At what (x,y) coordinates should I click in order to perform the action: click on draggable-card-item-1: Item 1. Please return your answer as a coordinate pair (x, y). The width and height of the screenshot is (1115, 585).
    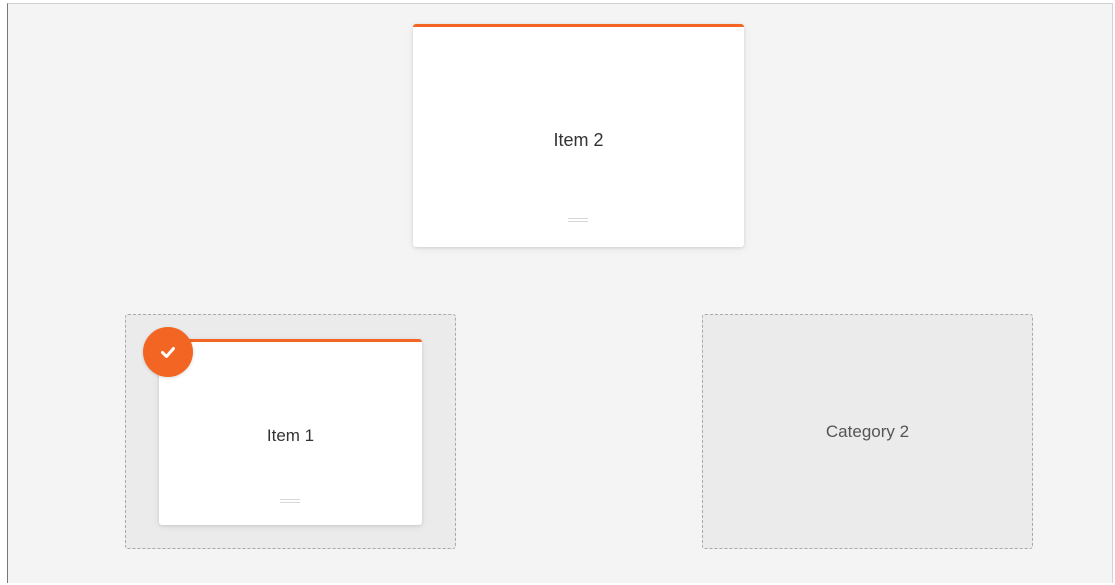
    Looking at the image, I should click on (290, 432).